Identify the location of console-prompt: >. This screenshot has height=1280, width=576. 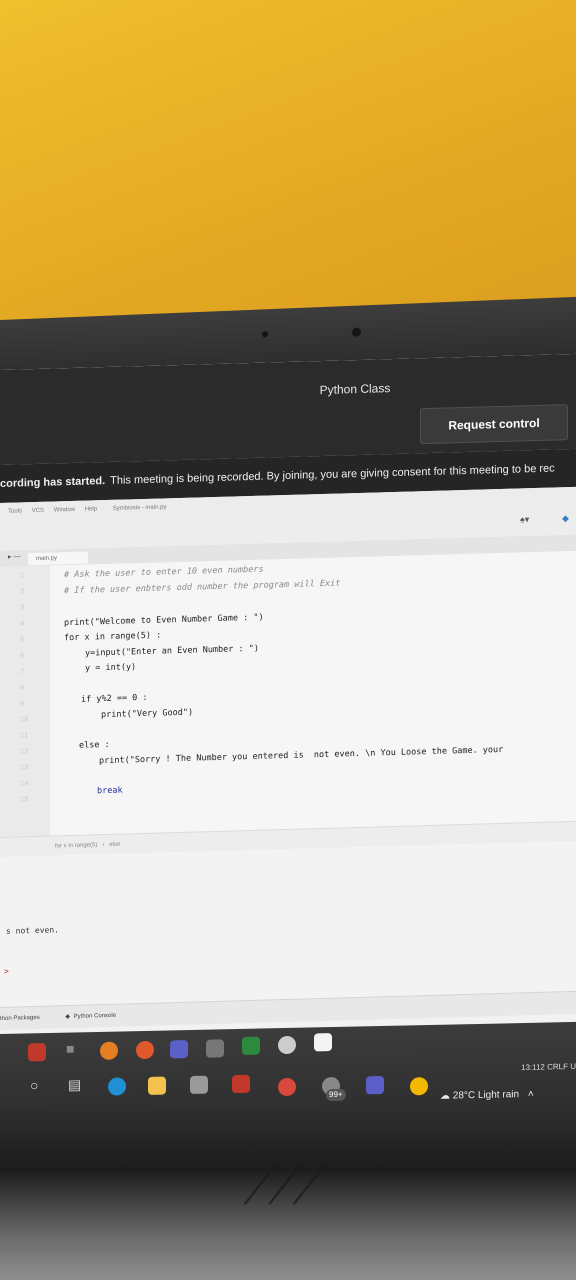
(6, 971).